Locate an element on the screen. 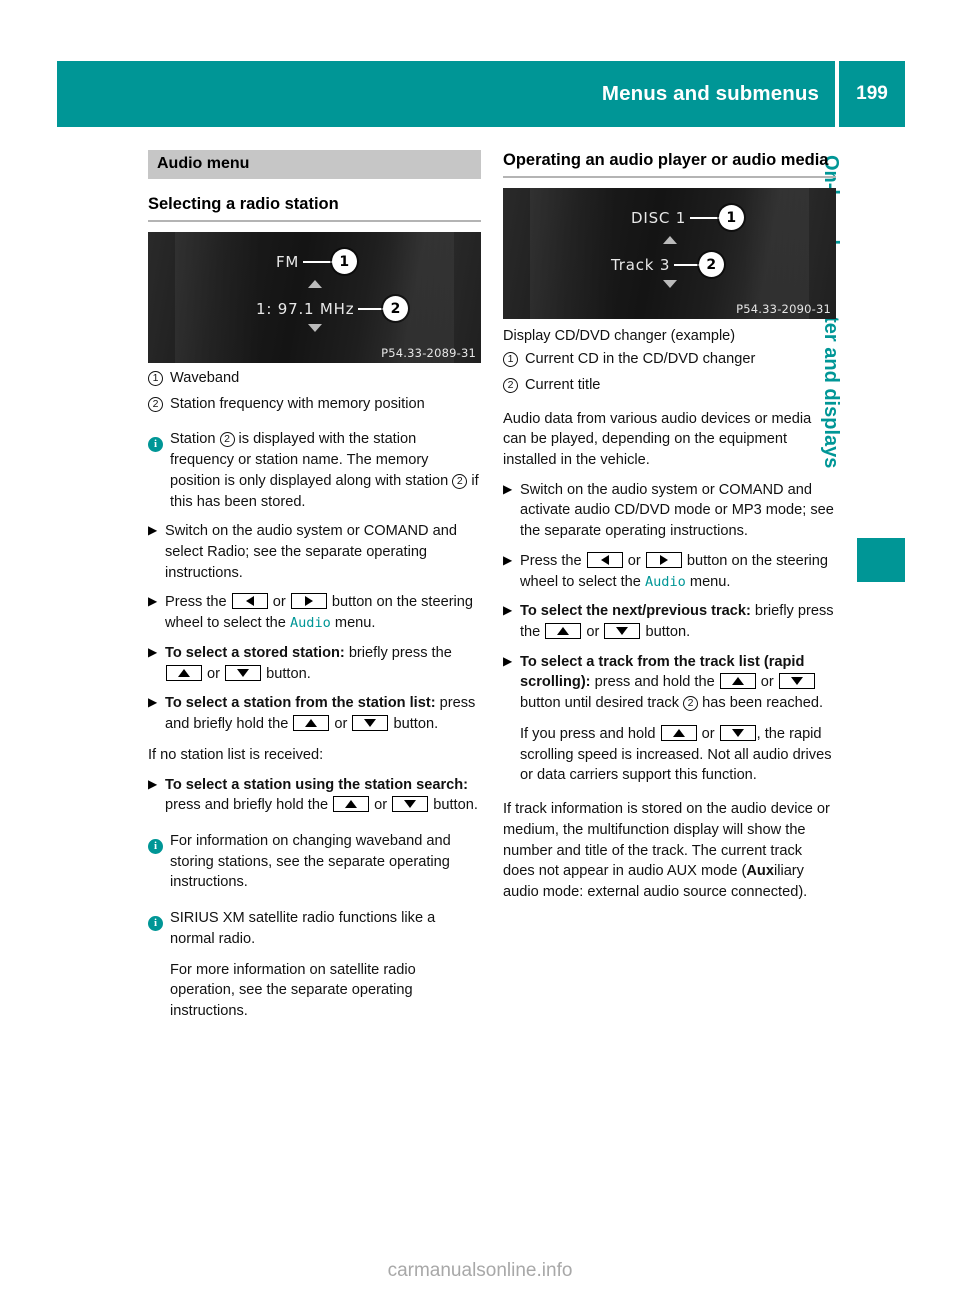 This screenshot has width=960, height=1302. cd-display-image: DISC 1 1 Track 3 2 P54.33-2090-31 is located at coordinates (669, 254).